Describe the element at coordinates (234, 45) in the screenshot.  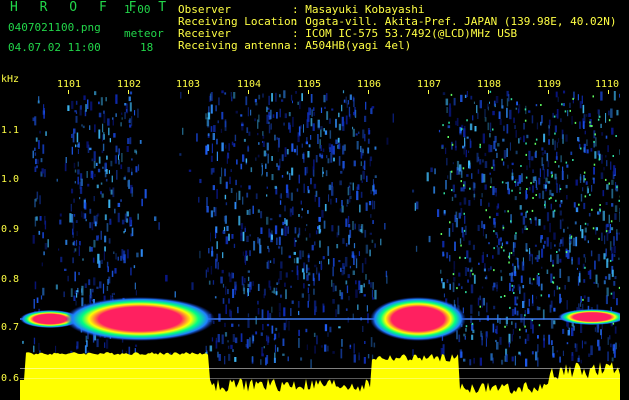
I see `antenna-label: Receiving antenna` at that location.